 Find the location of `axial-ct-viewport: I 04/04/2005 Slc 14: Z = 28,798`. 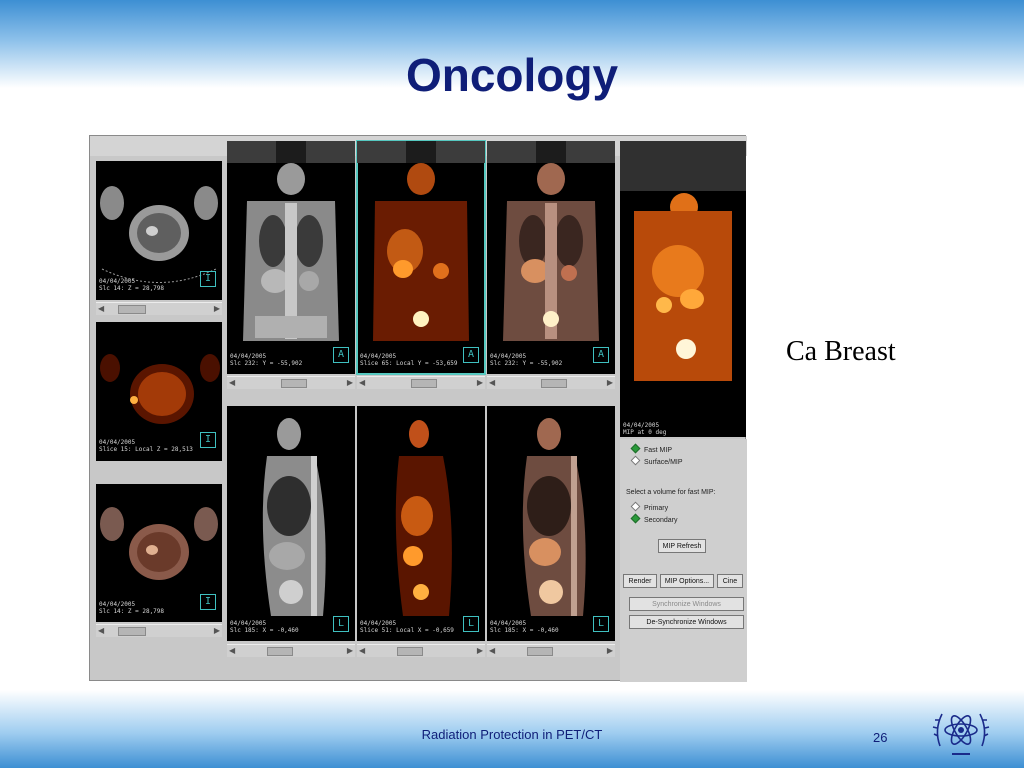

axial-ct-viewport: I 04/04/2005 Slc 14: Z = 28,798 is located at coordinates (159, 230).